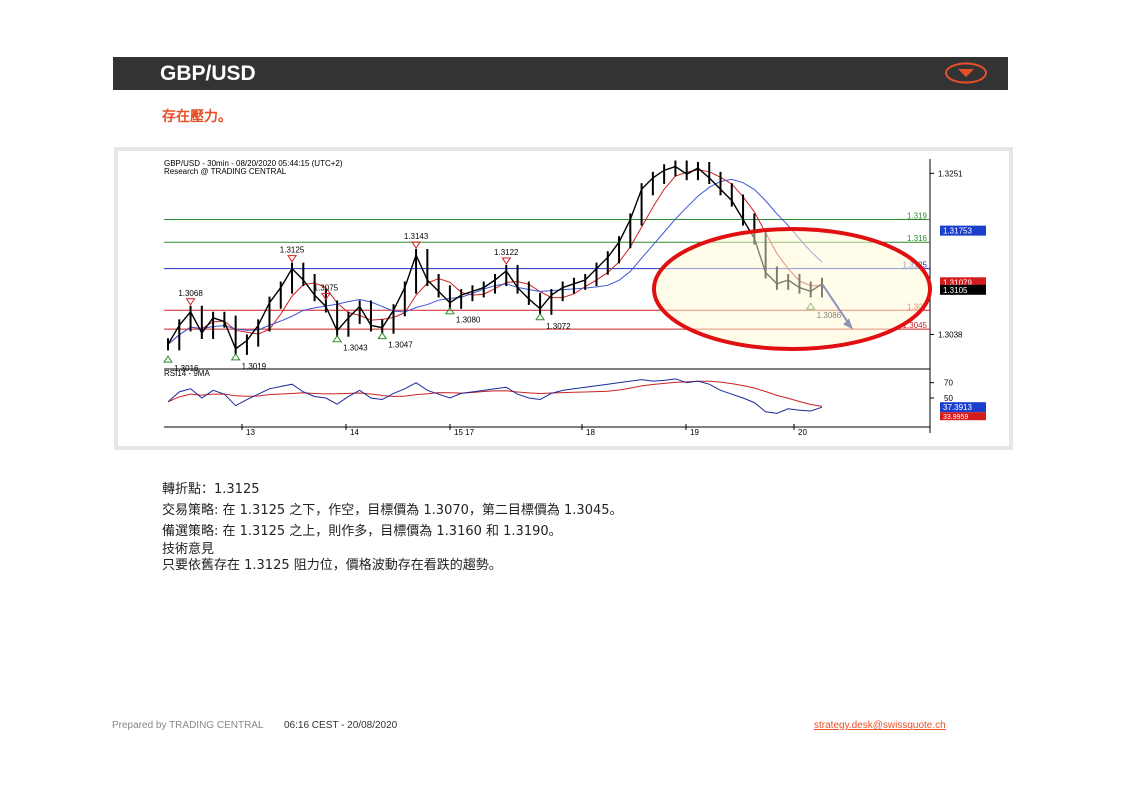  I want to click on level-label: 1.319, so click(917, 216).